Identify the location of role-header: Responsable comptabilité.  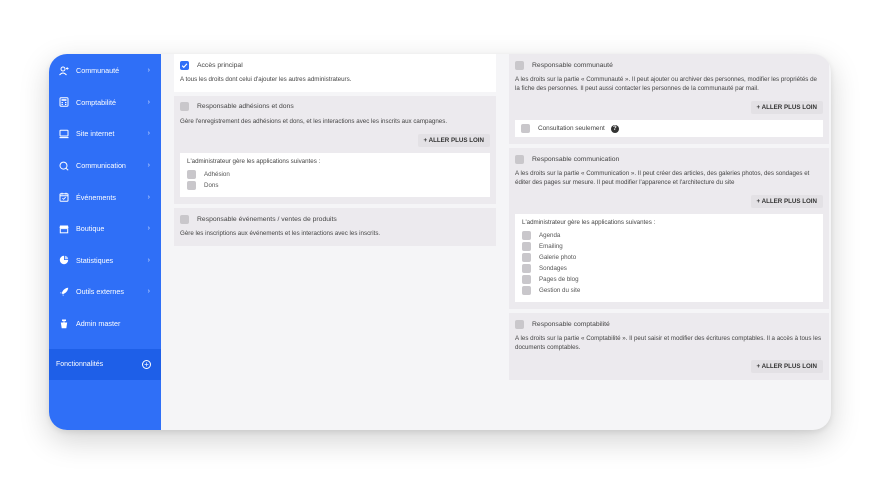
(669, 324).